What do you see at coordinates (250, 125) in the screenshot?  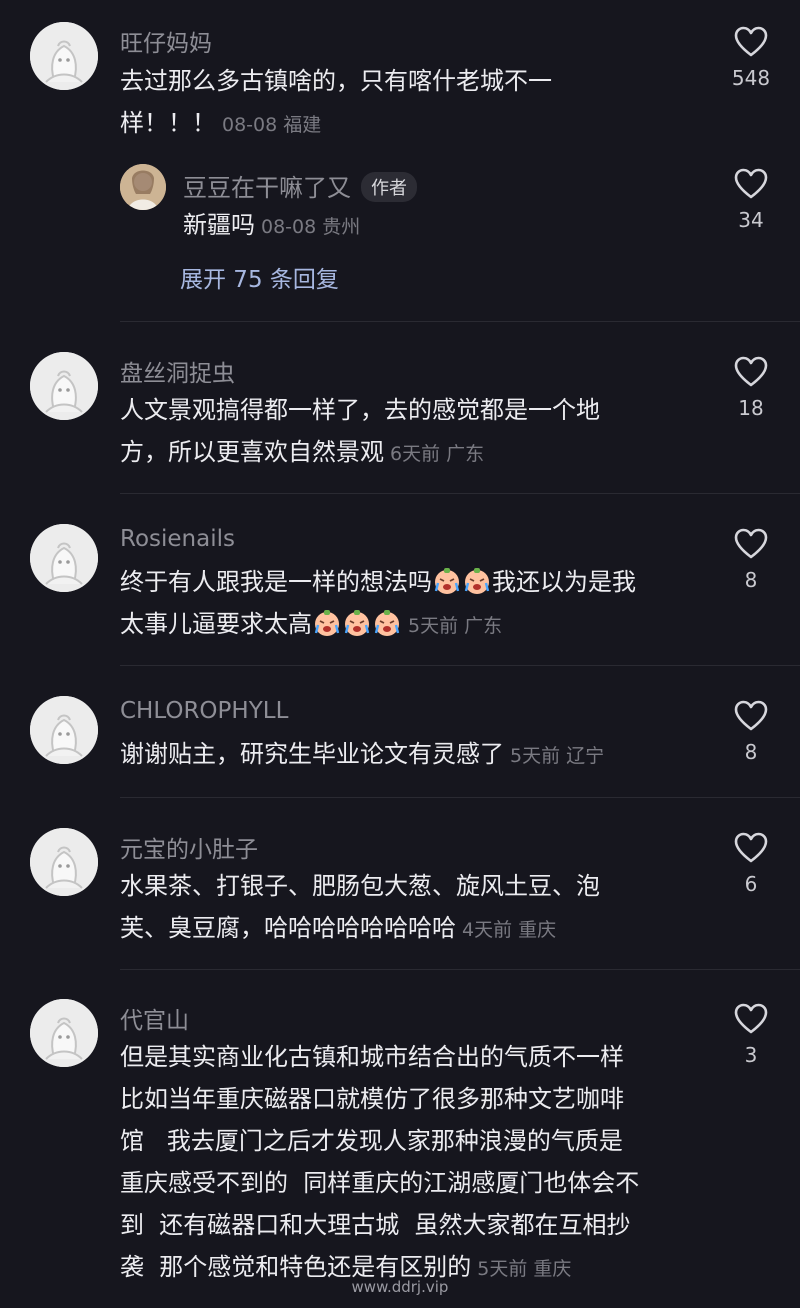 I see `comment-time: 08-08` at bounding box center [250, 125].